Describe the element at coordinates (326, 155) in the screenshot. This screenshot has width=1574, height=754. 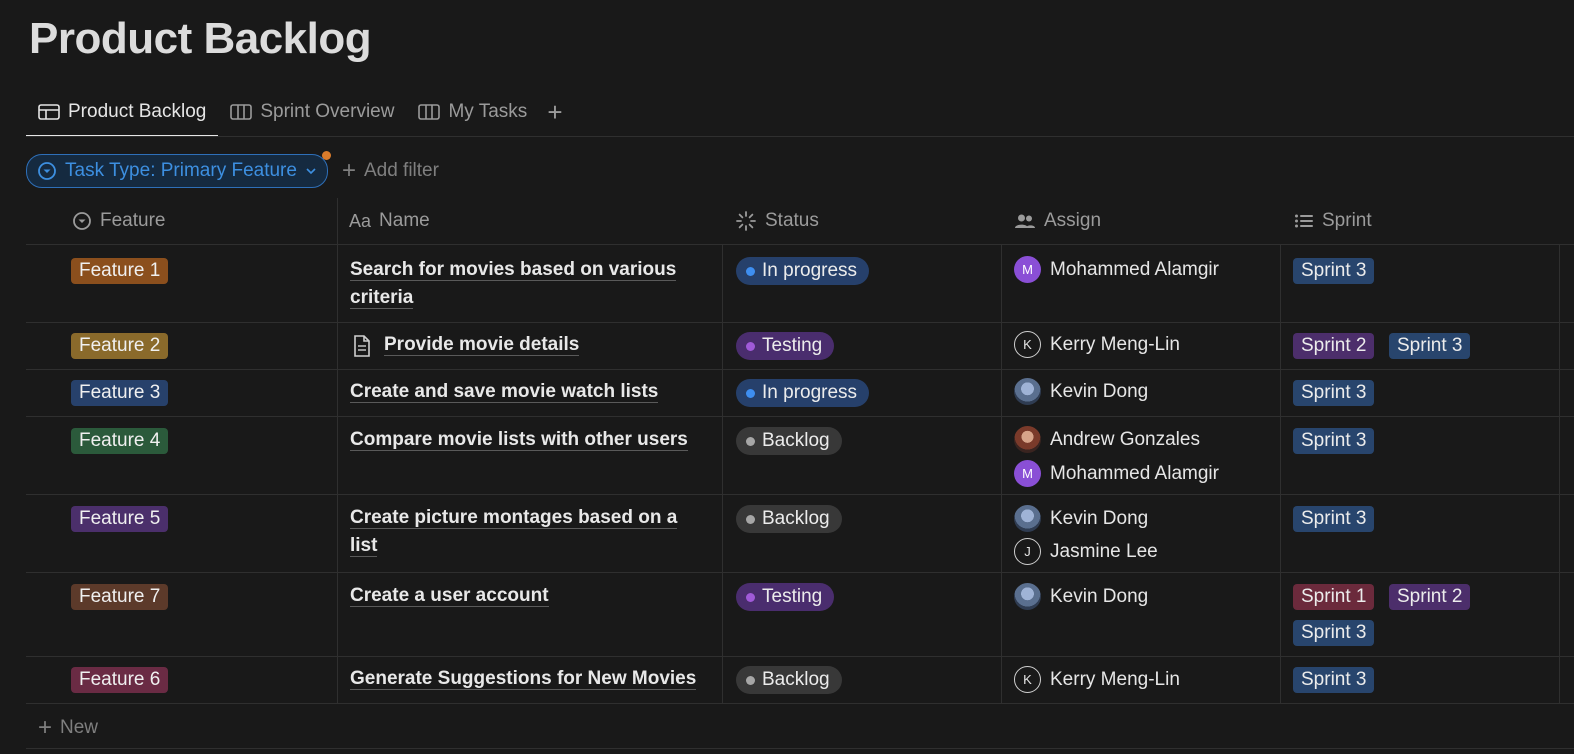
I see `filter-modified-indicator` at that location.